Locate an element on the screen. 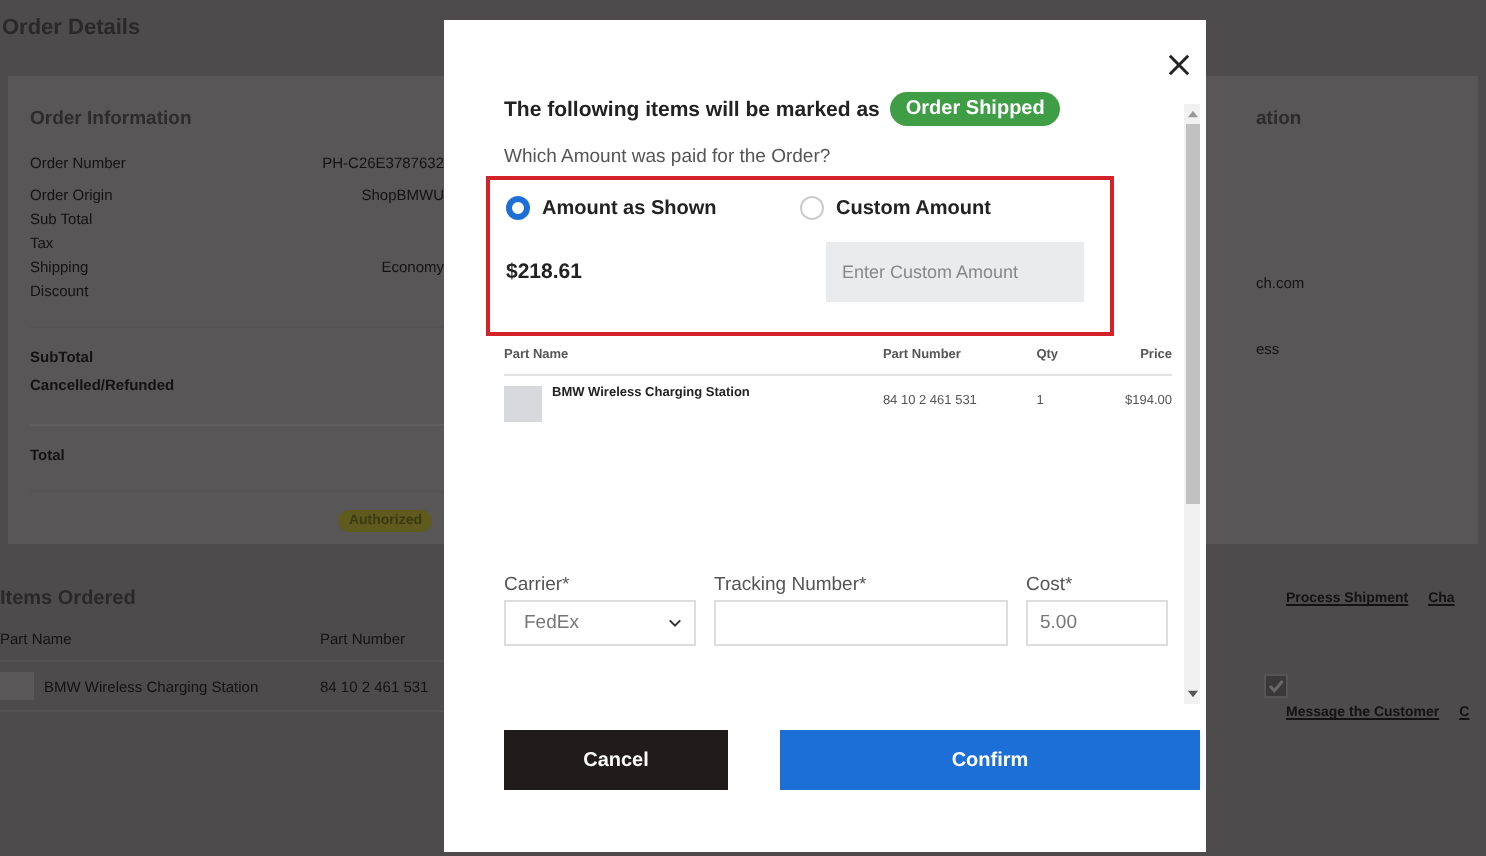 This screenshot has height=856, width=1486. option-label: Amount as Shown is located at coordinates (629, 208).